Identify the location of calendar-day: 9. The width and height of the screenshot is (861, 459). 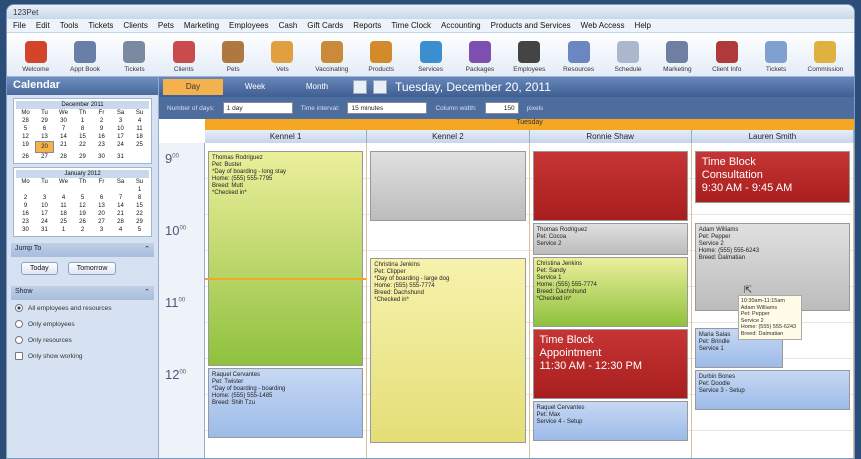
(25, 206).